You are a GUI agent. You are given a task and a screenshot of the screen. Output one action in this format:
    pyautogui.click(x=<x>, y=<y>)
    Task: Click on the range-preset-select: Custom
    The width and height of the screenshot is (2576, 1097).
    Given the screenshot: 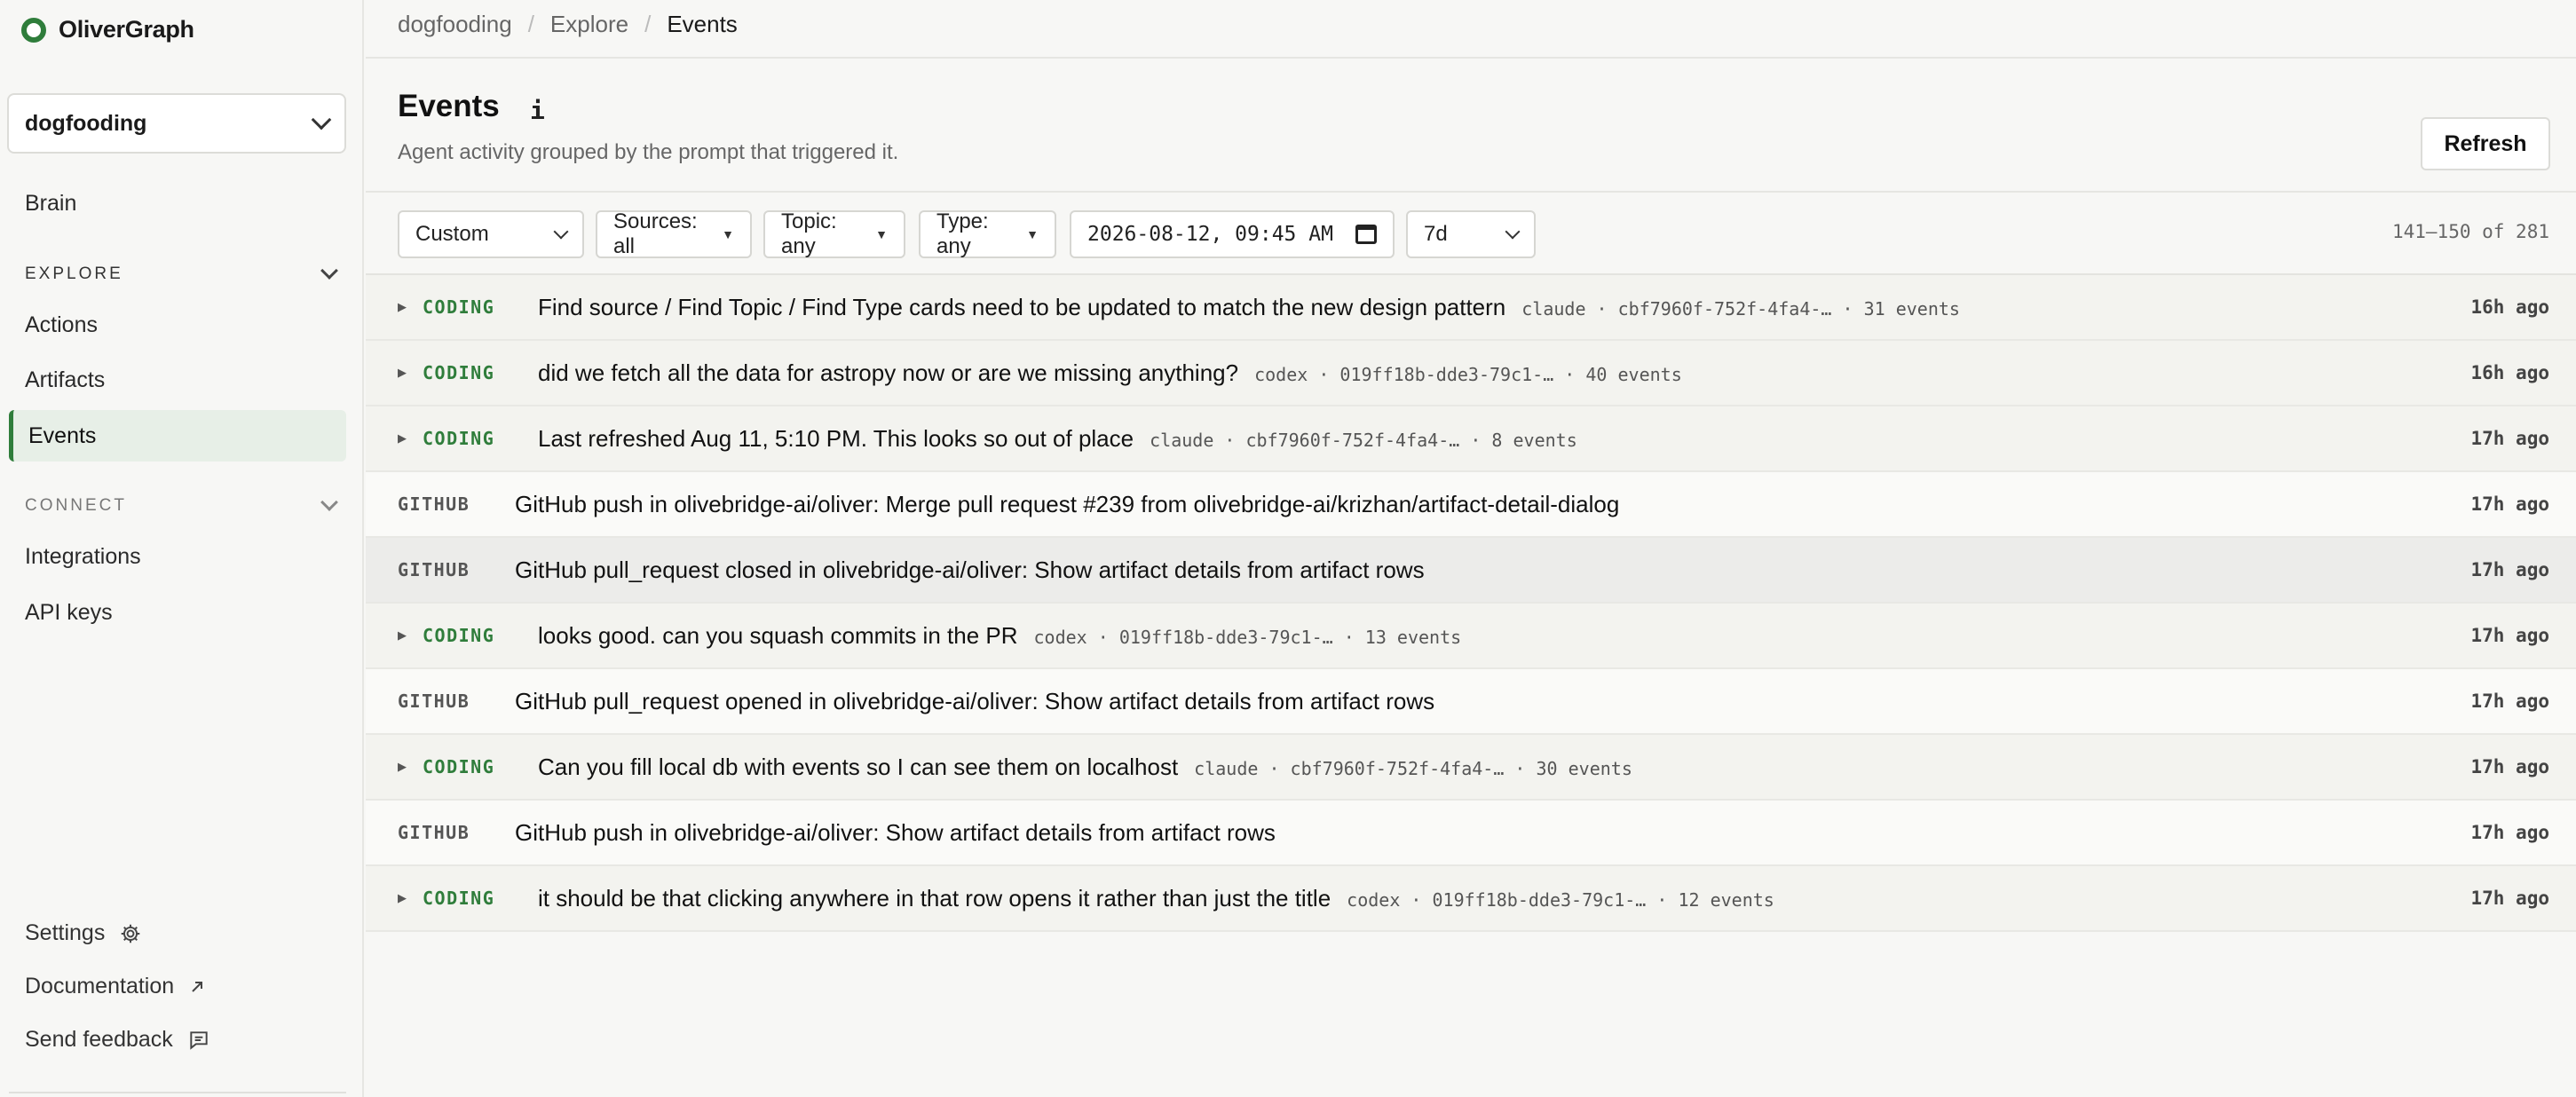 What is the action you would take?
    pyautogui.click(x=491, y=234)
    